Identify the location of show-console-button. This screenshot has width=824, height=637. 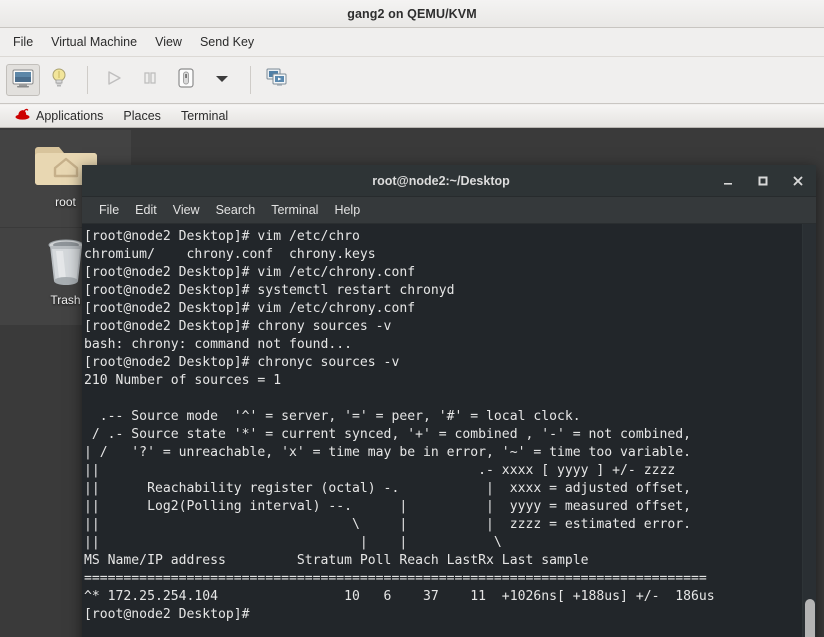
(23, 80).